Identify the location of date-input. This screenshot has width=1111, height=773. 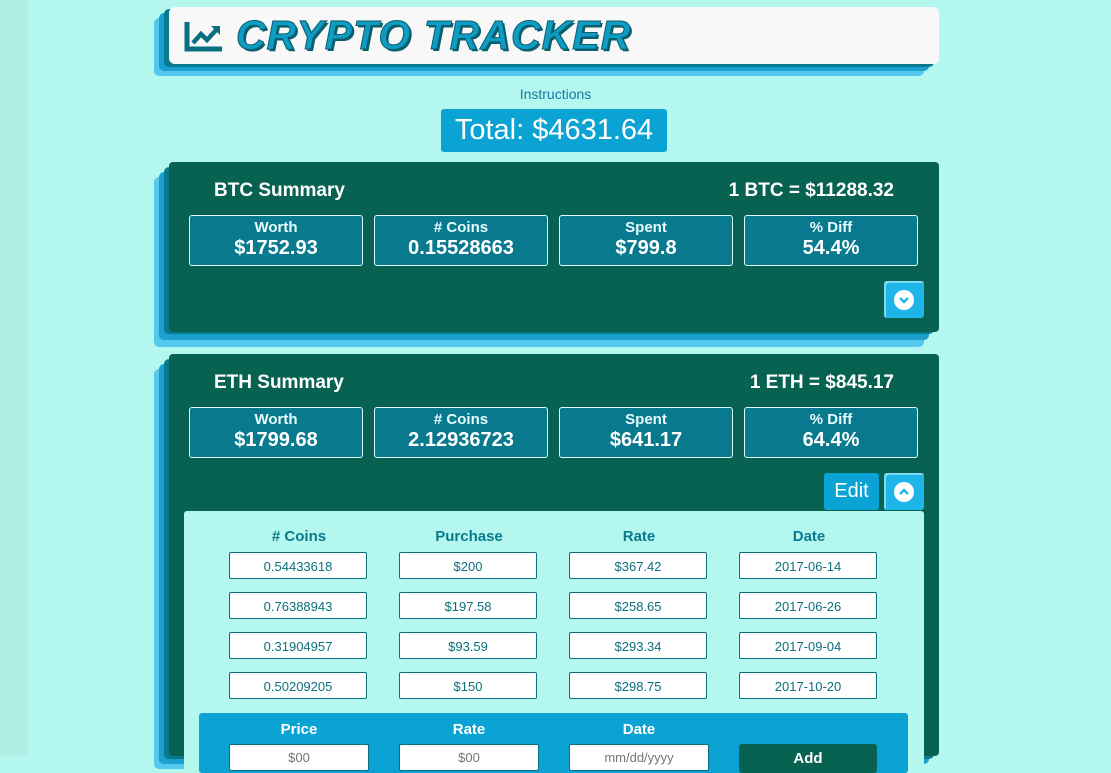
(639, 757).